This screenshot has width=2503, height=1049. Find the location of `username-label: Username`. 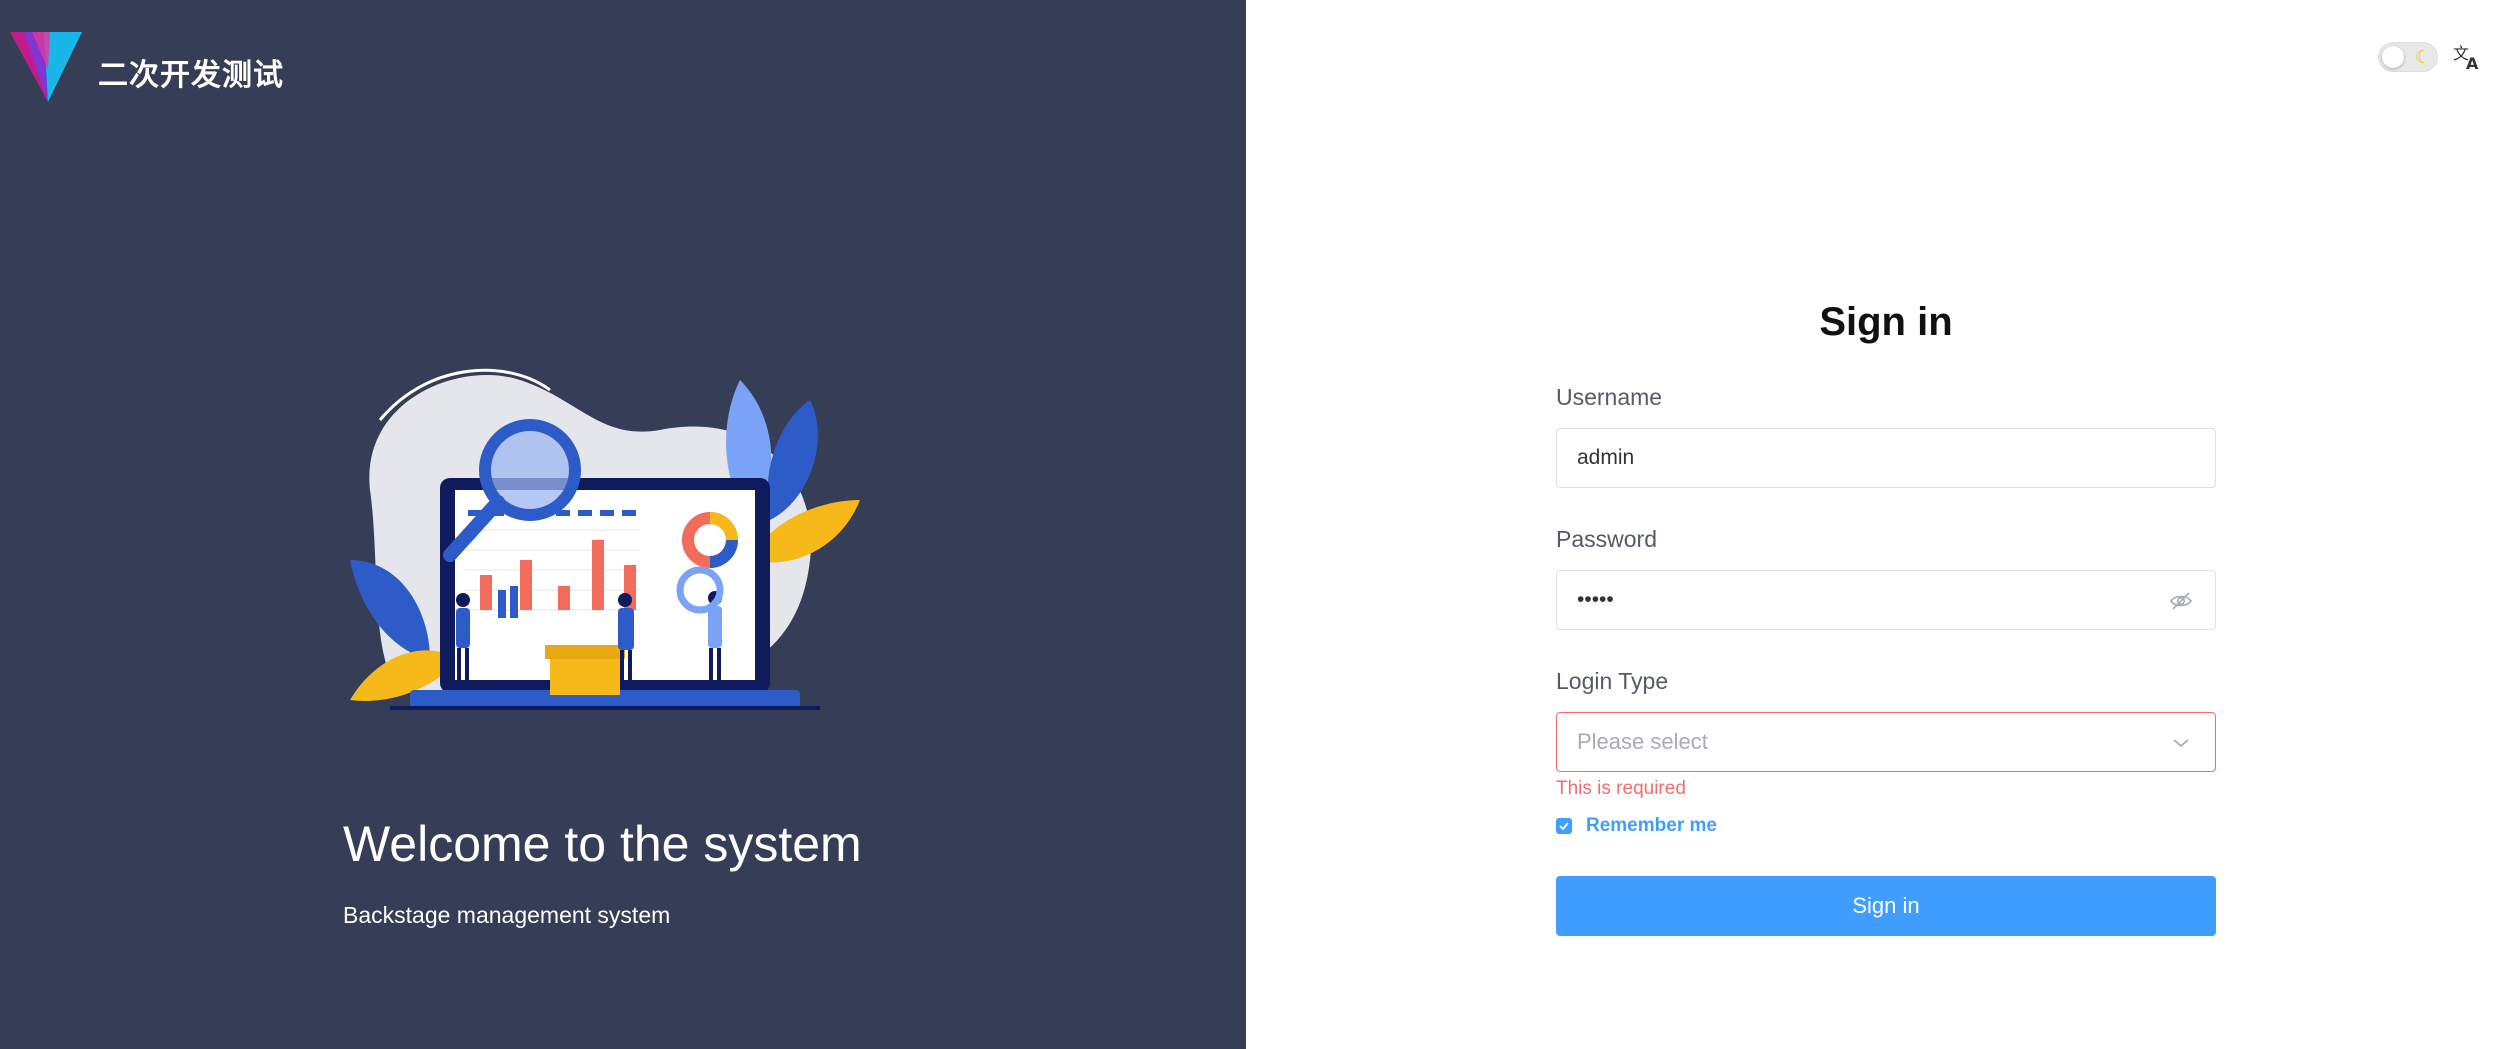

username-label: Username is located at coordinates (1609, 397).